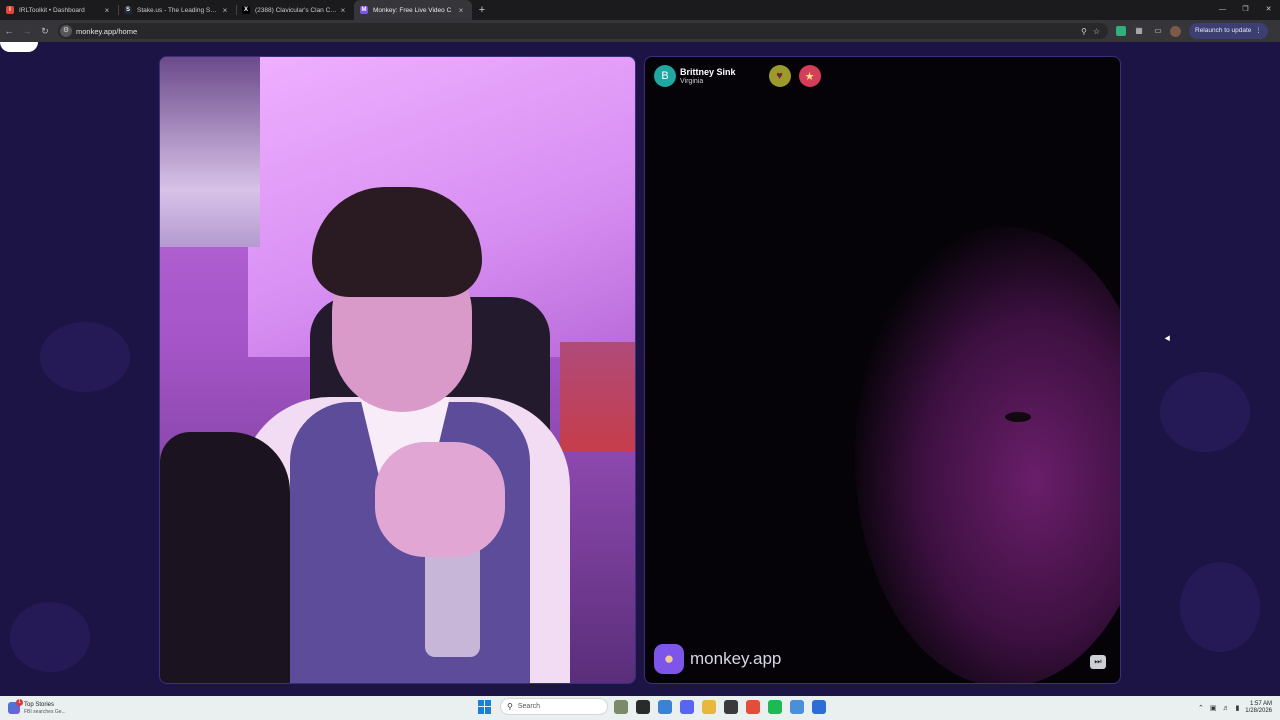 The height and width of the screenshot is (720, 1280). Describe the element at coordinates (1139, 31) in the screenshot. I see `extensions-puzzle-icon: ▦` at that location.